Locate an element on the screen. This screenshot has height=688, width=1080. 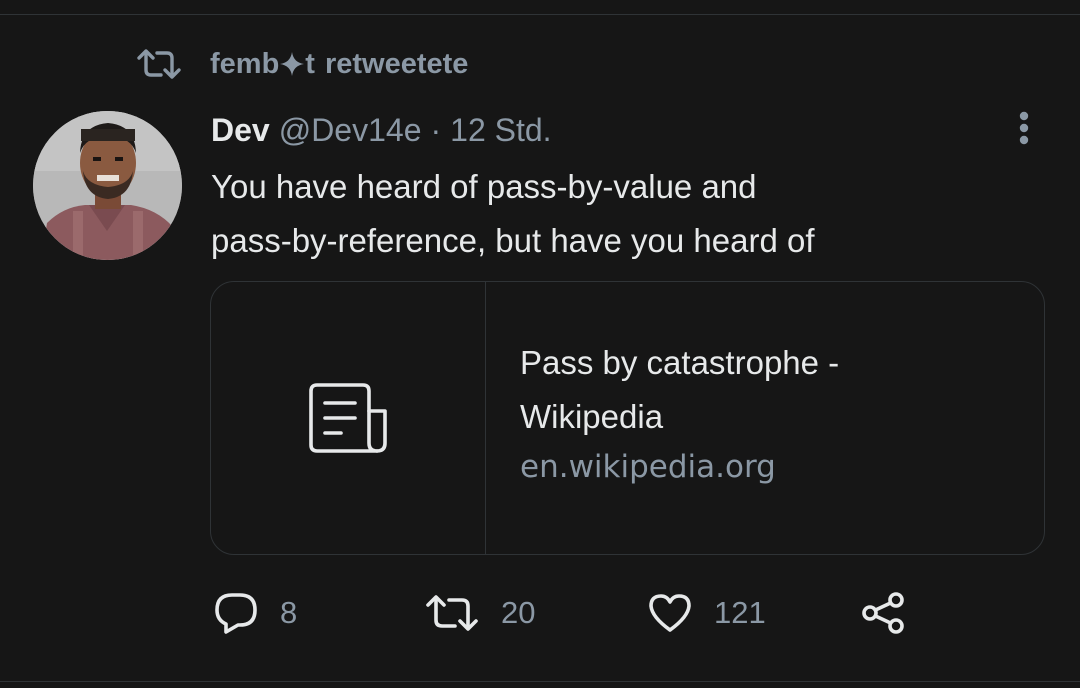
heart-icon is located at coordinates (670, 613).